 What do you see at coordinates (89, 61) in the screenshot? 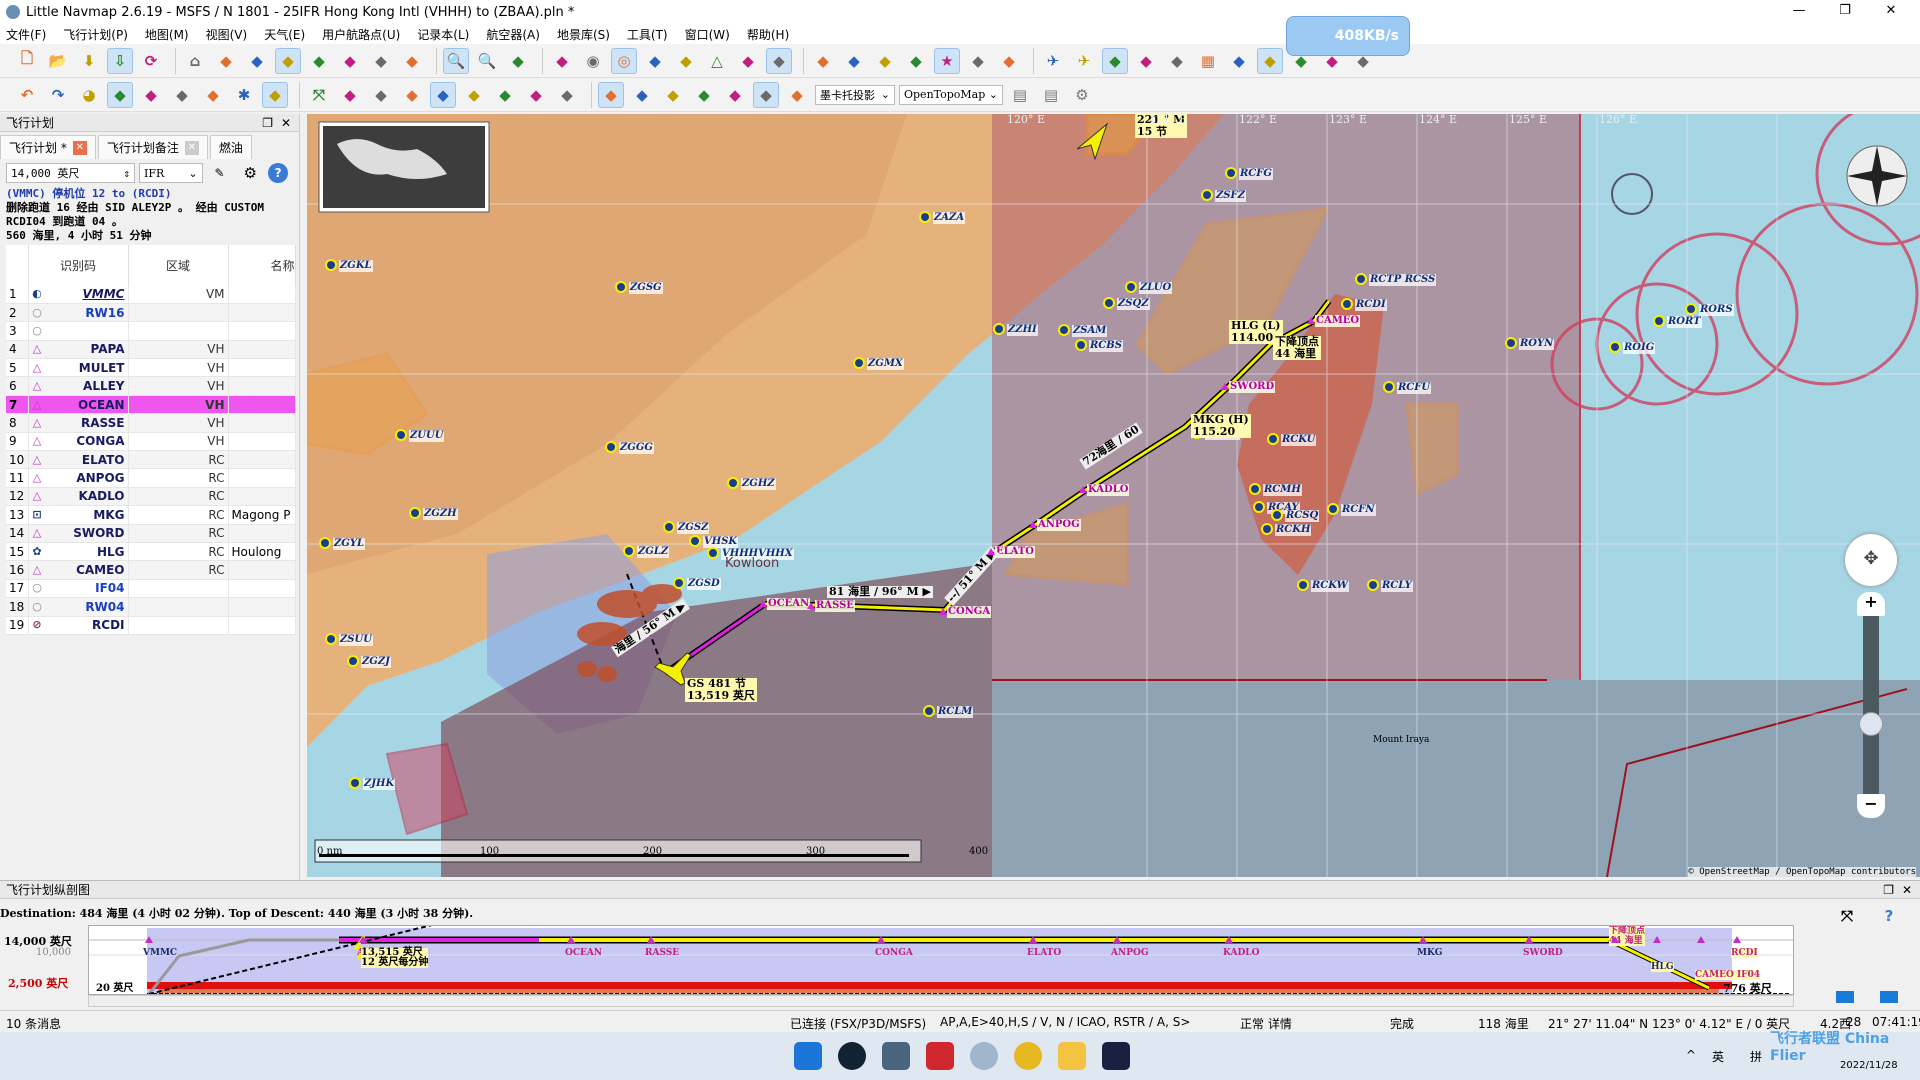
I see `save-plan-icon: ⬇` at bounding box center [89, 61].